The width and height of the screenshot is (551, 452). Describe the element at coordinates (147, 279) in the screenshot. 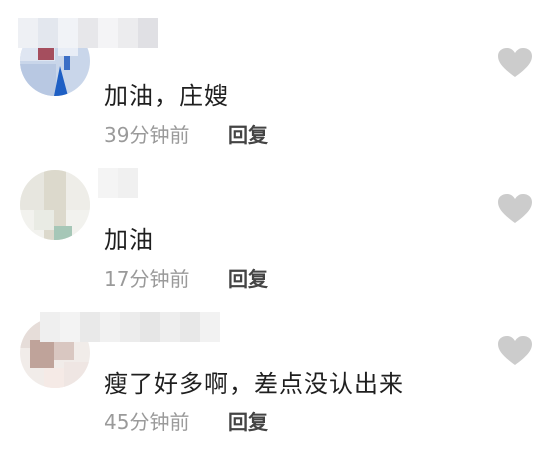

I see `comment-time: 17分钟前` at that location.